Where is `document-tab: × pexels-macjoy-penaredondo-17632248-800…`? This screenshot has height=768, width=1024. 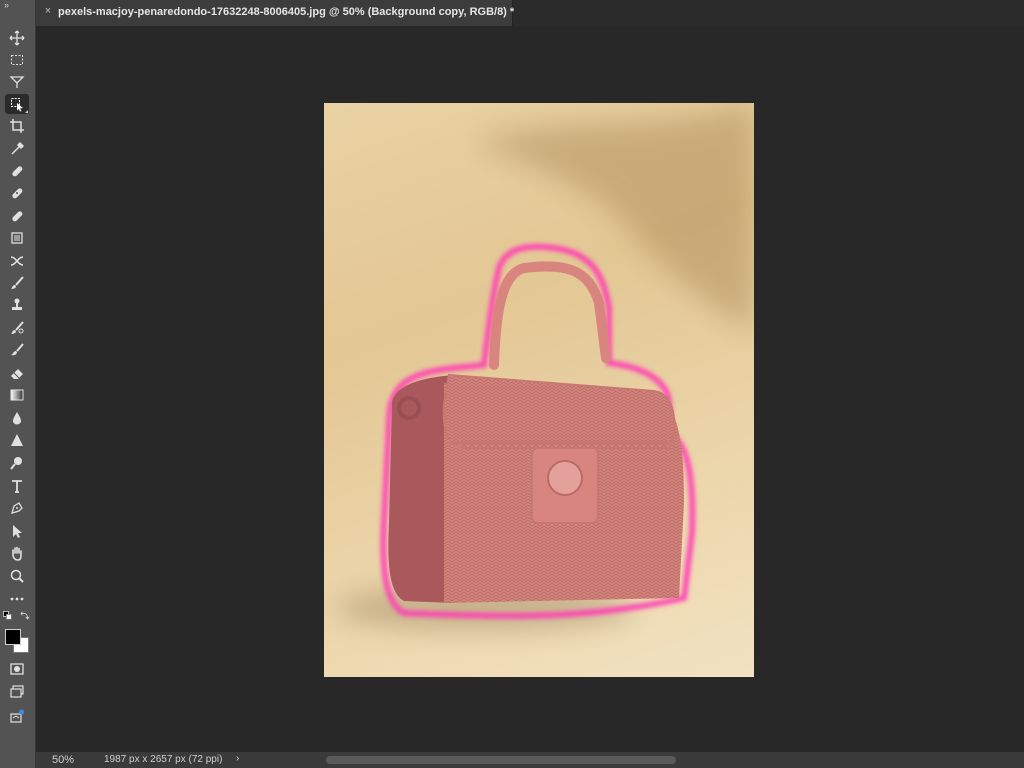 document-tab: × pexels-macjoy-penaredondo-17632248-800… is located at coordinates (275, 13).